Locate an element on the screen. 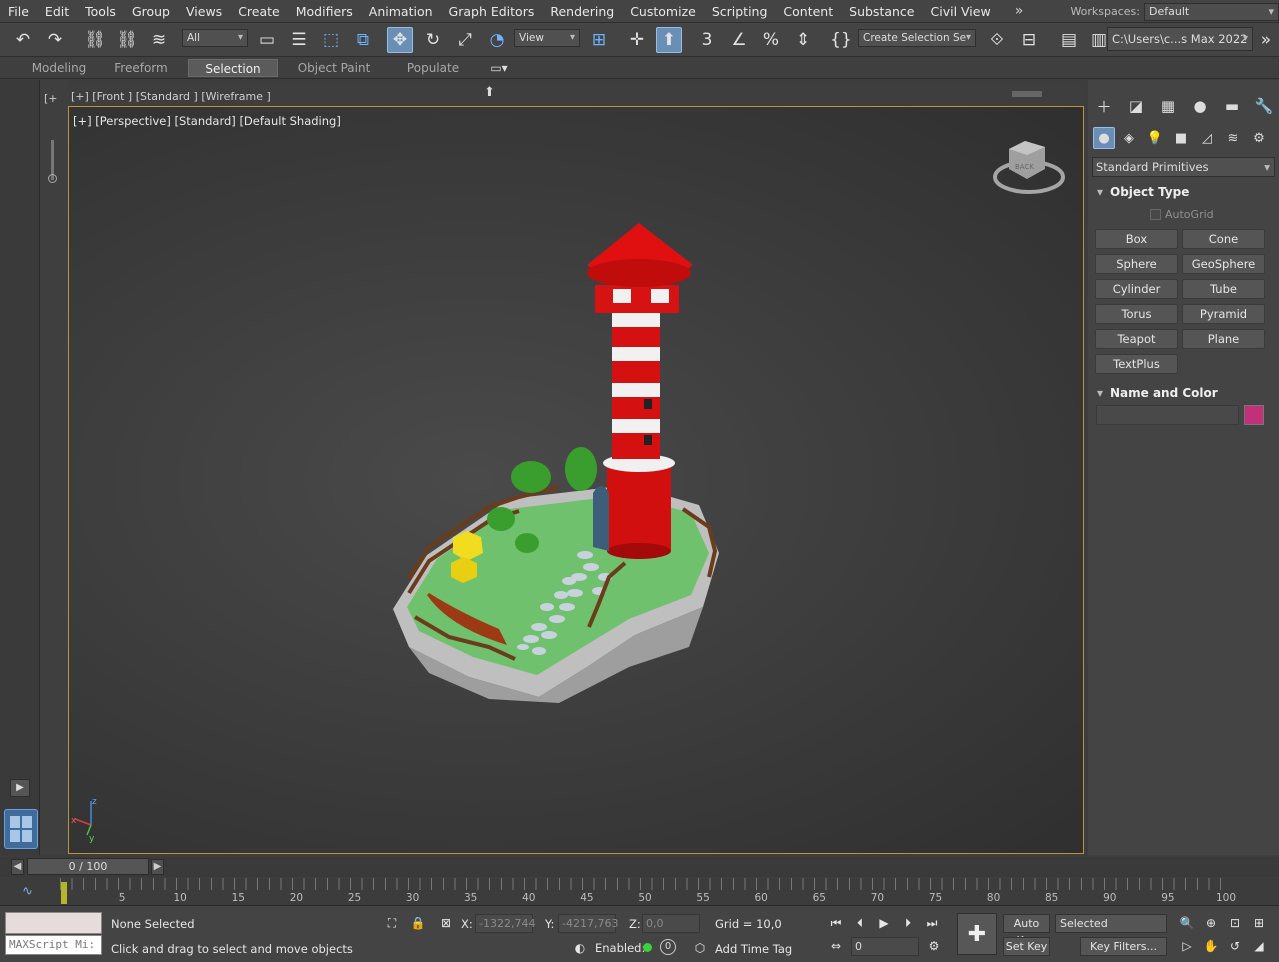  z-coordinate-field: 0,0 is located at coordinates (671, 923).